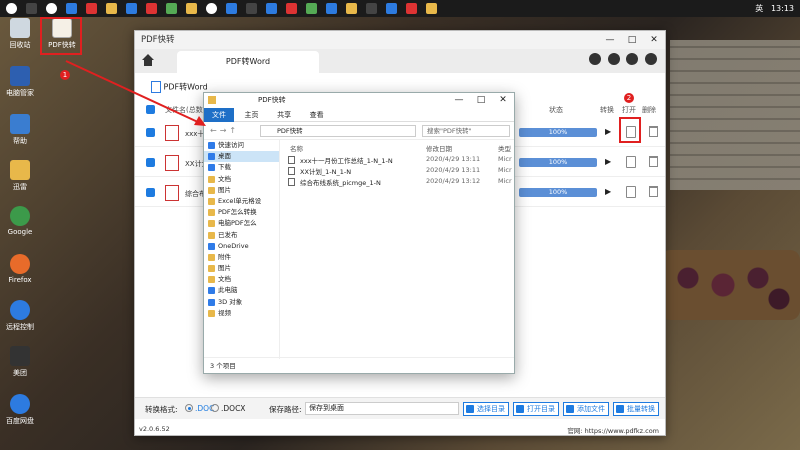  I want to click on minimize-button: —, so click(610, 40).